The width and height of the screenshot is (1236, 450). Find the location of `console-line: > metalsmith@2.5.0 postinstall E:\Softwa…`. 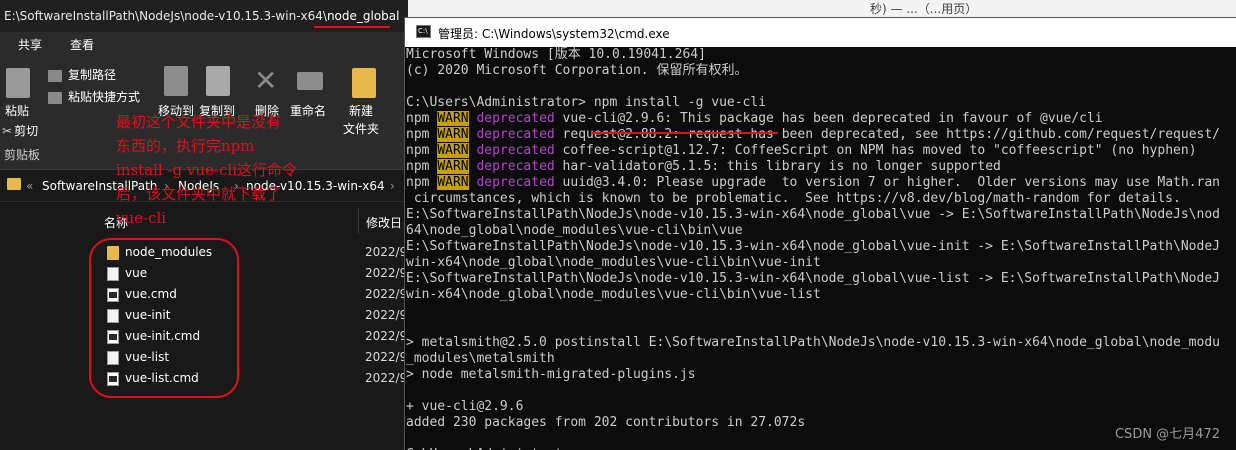

console-line: > metalsmith@2.5.0 postinstall E:\Softwa… is located at coordinates (821, 343).